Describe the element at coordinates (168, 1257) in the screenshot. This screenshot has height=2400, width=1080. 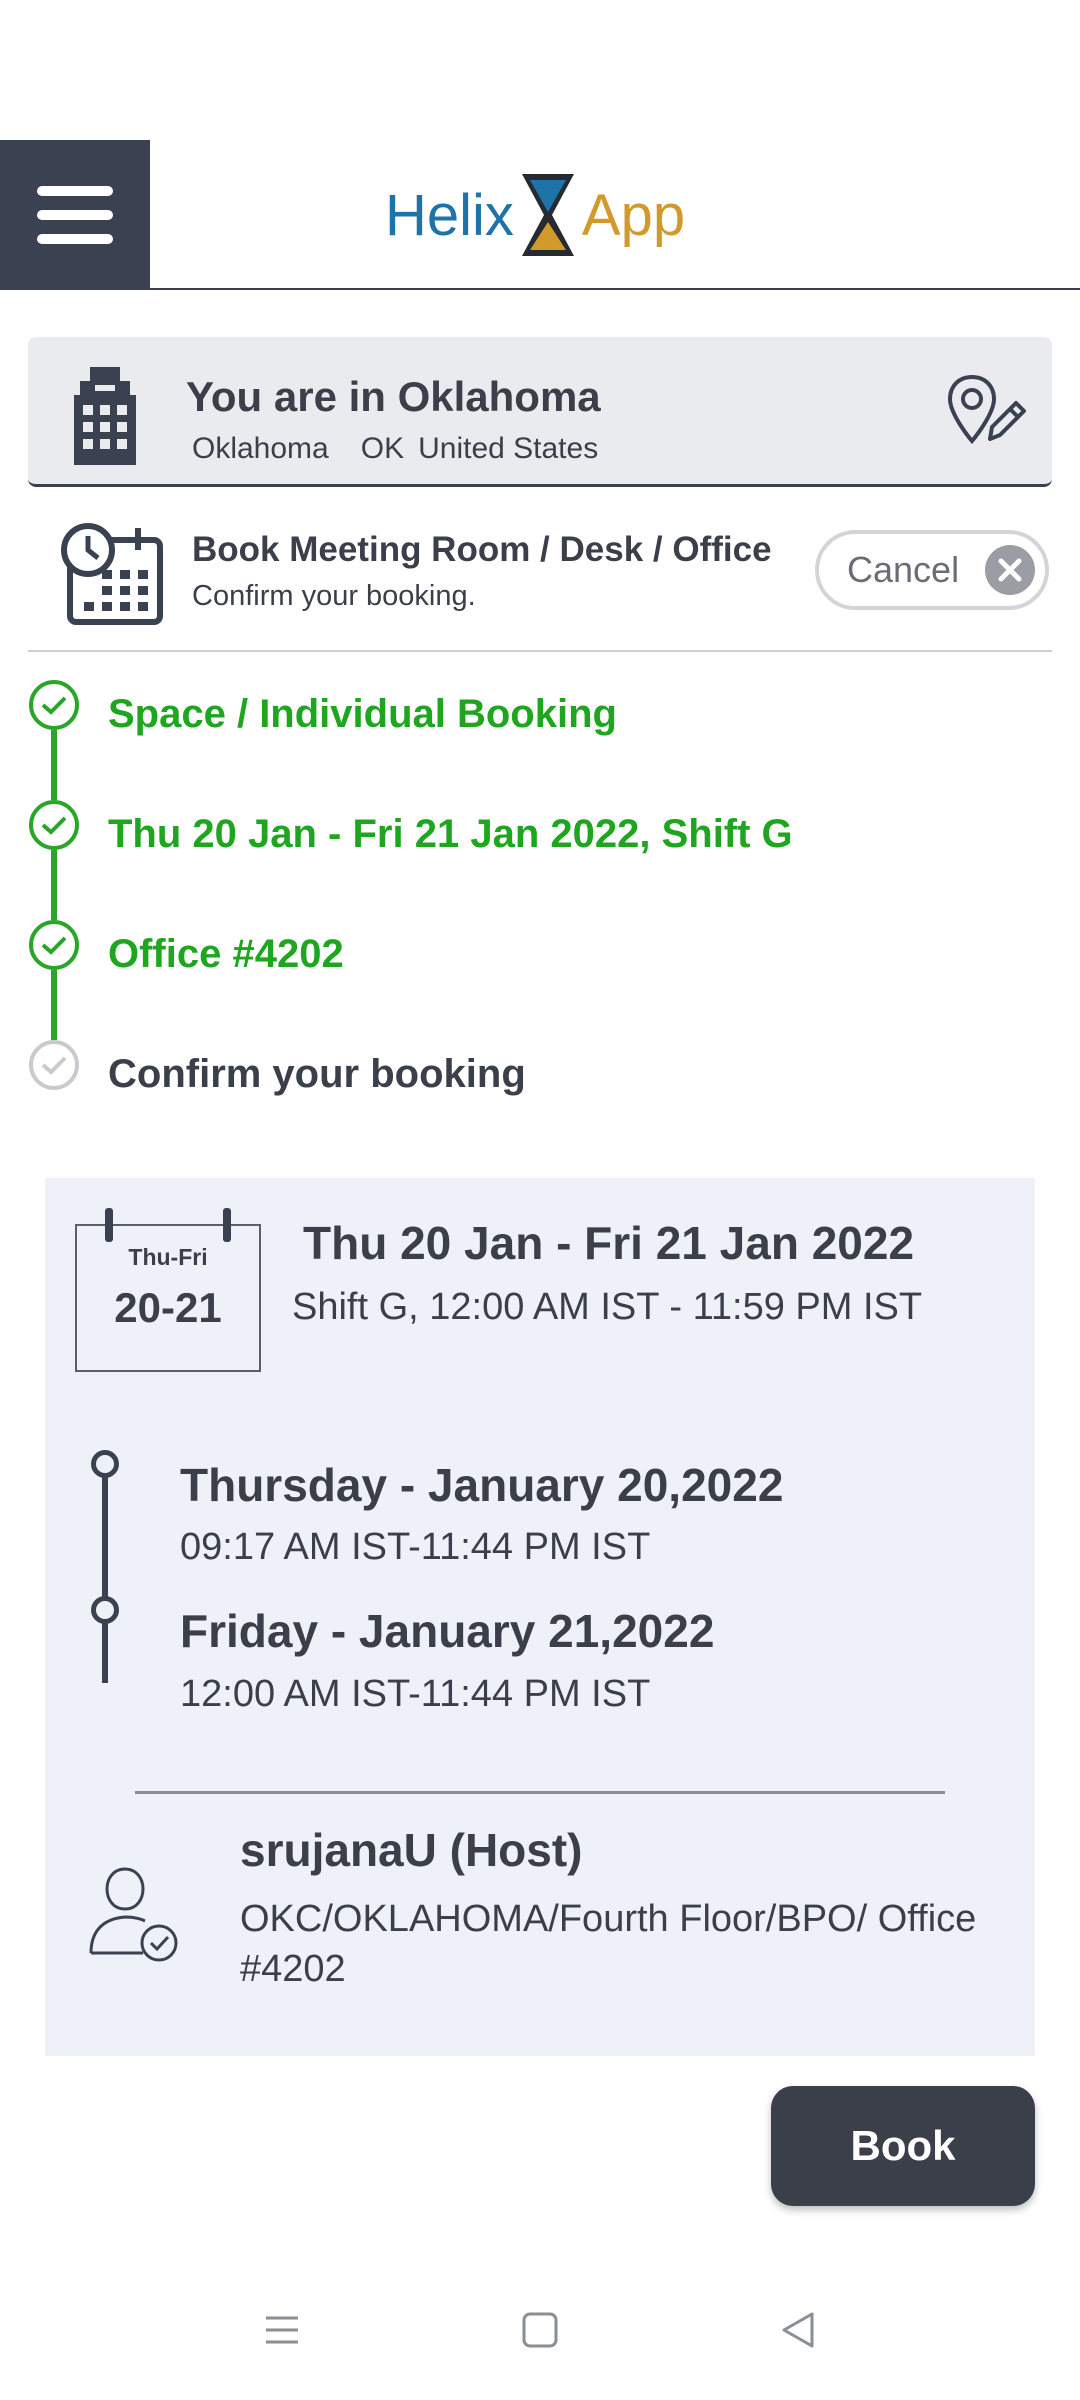
I see `calendar-days: Thu-Fri` at that location.